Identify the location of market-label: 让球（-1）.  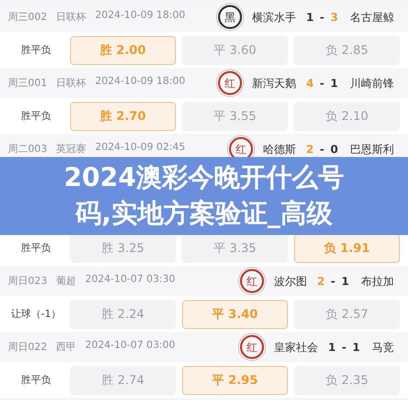
(36, 314).